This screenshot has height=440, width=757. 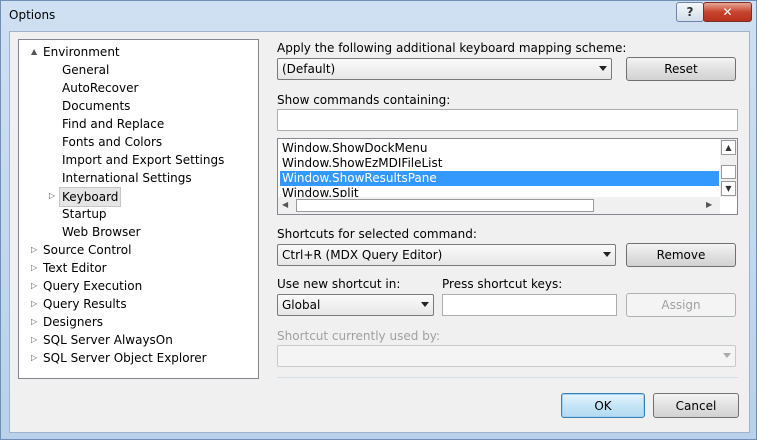 I want to click on tree-item: AutoRecover, so click(x=138, y=88).